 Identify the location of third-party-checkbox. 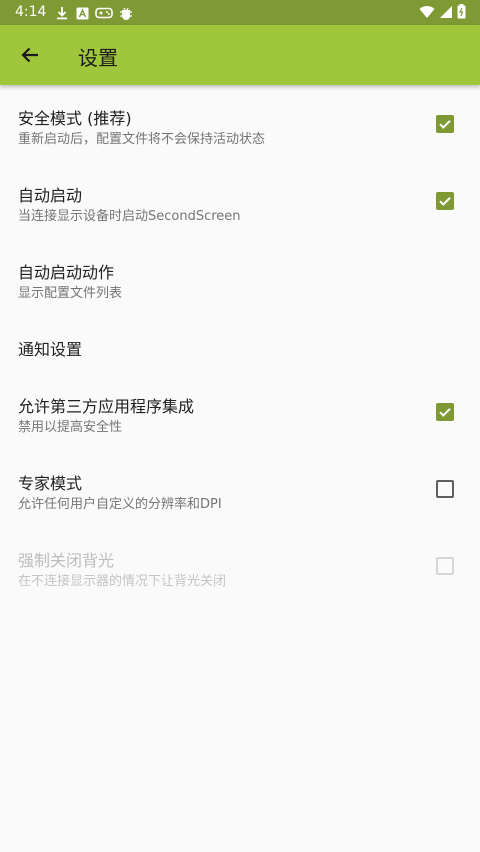
(445, 412).